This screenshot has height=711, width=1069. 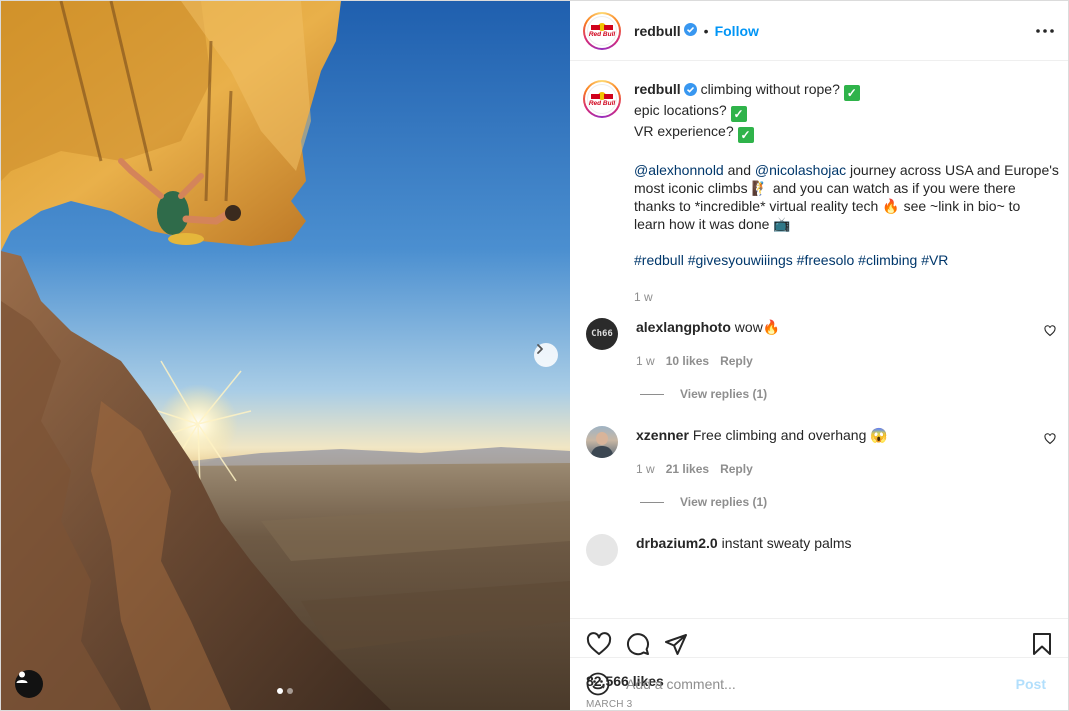 What do you see at coordinates (740, 260) in the screenshot?
I see `hashtag-link: #givesyouwiiings` at bounding box center [740, 260].